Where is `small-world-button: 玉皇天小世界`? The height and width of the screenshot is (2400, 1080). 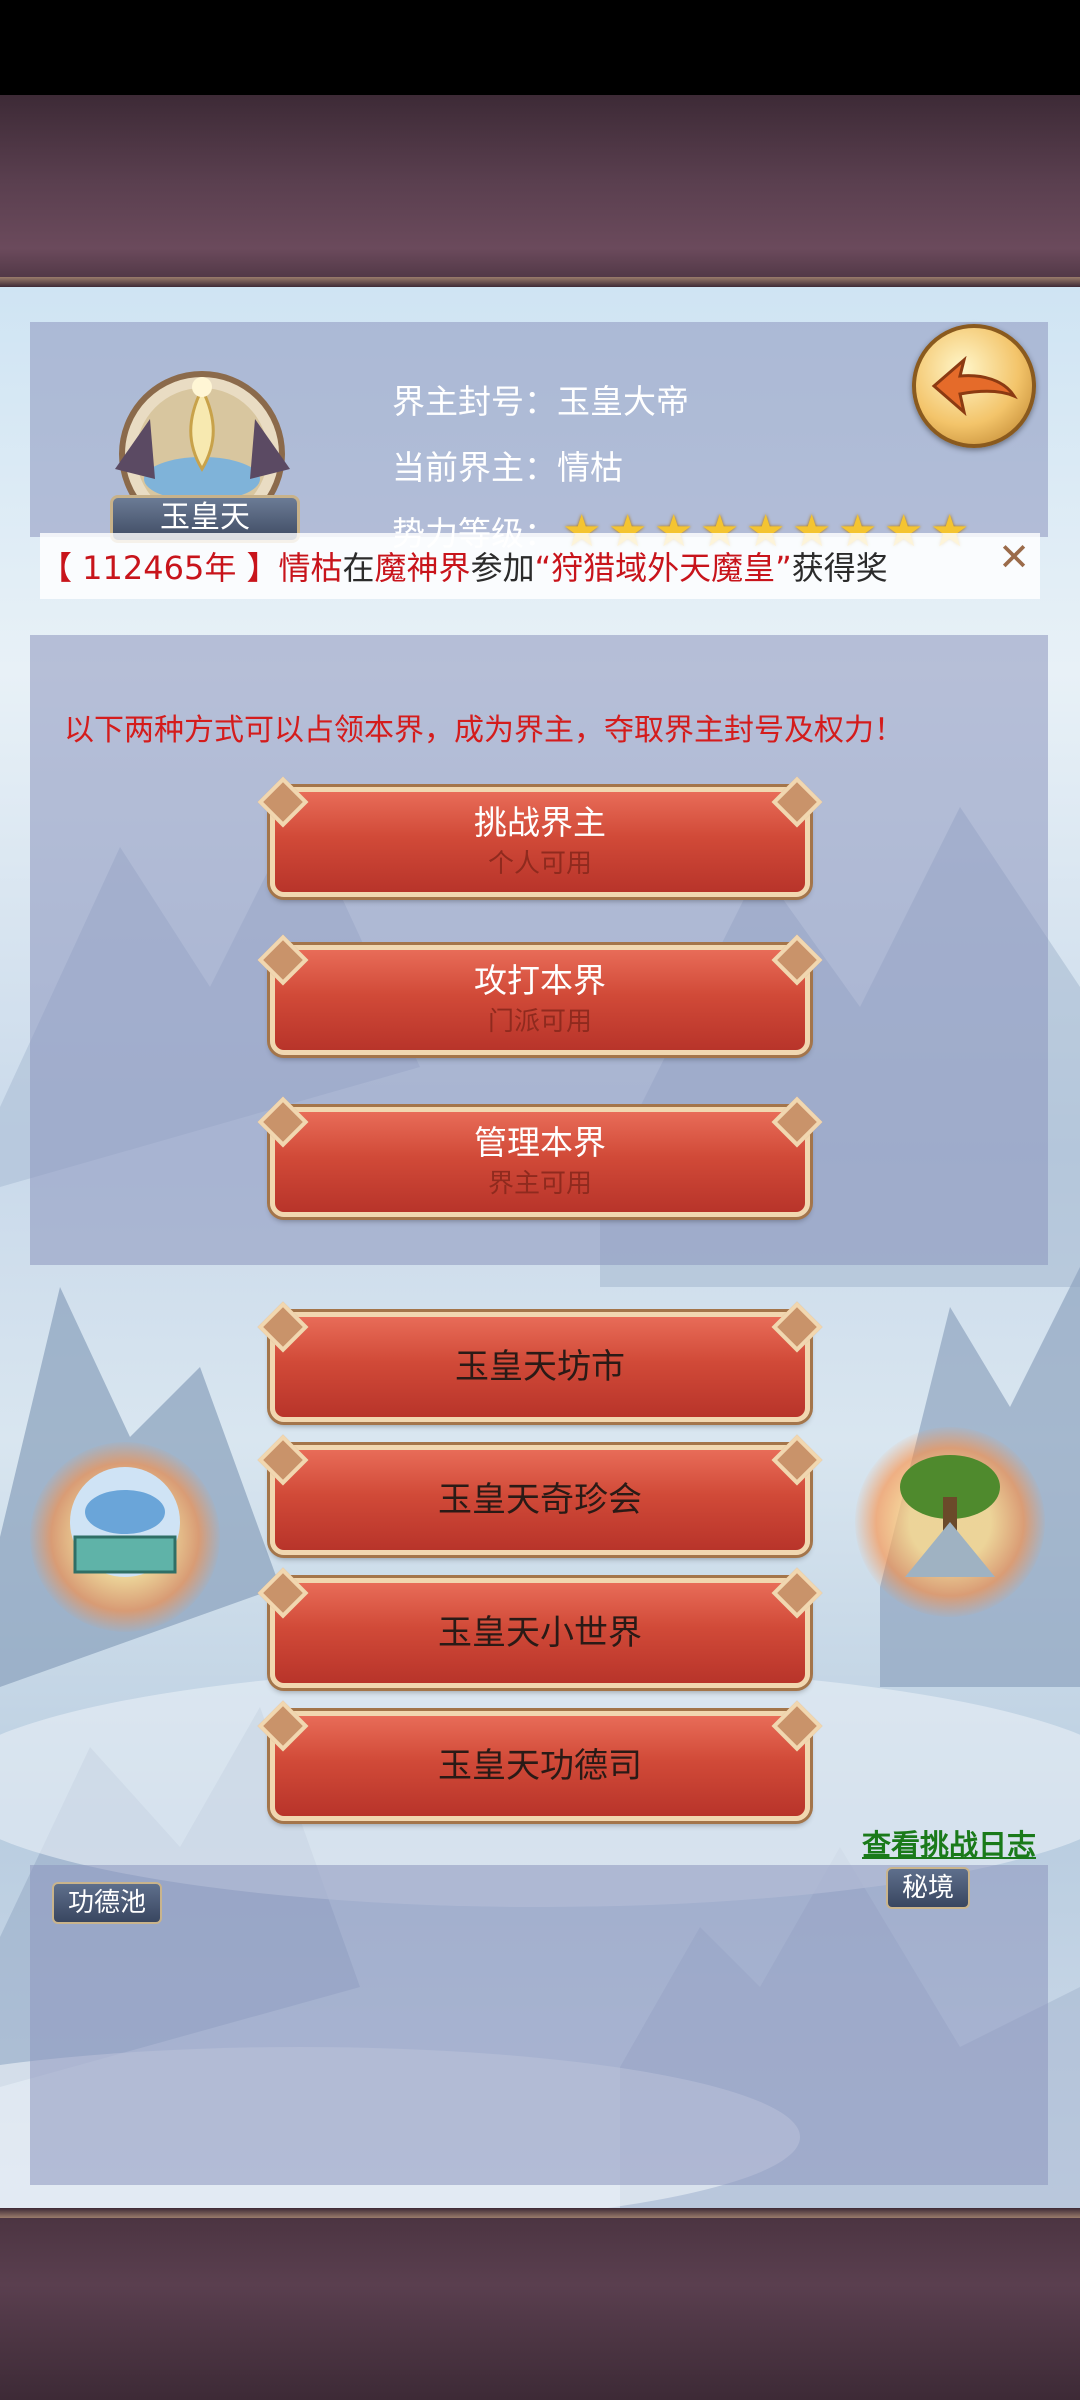
small-world-button: 玉皇天小世界 is located at coordinates (540, 1633).